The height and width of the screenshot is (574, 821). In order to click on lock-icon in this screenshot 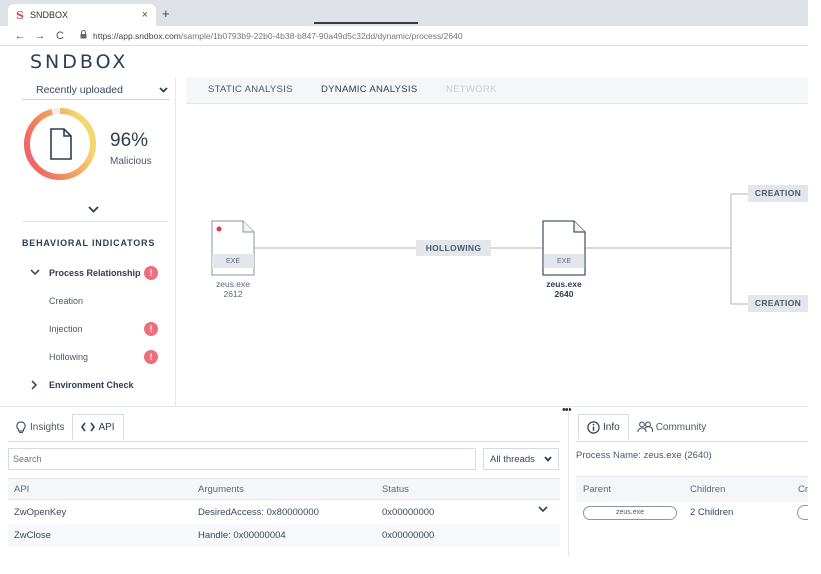, I will do `click(83, 35)`.